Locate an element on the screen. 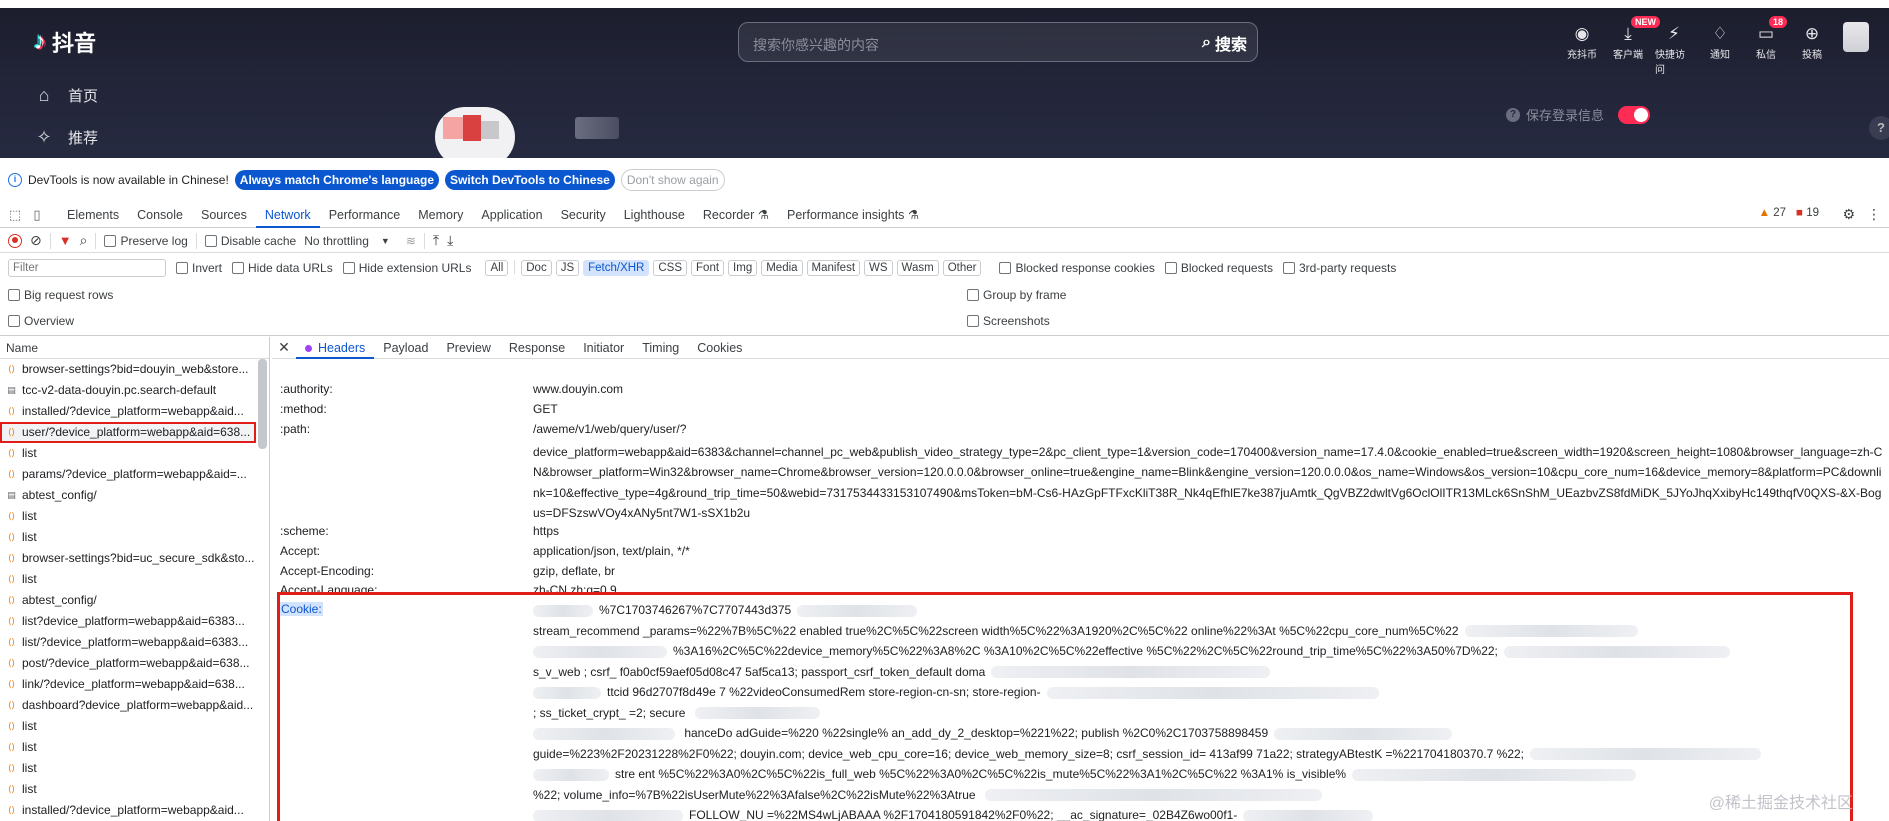 The image size is (1889, 821). tab-cookies: Cookies is located at coordinates (719, 348).